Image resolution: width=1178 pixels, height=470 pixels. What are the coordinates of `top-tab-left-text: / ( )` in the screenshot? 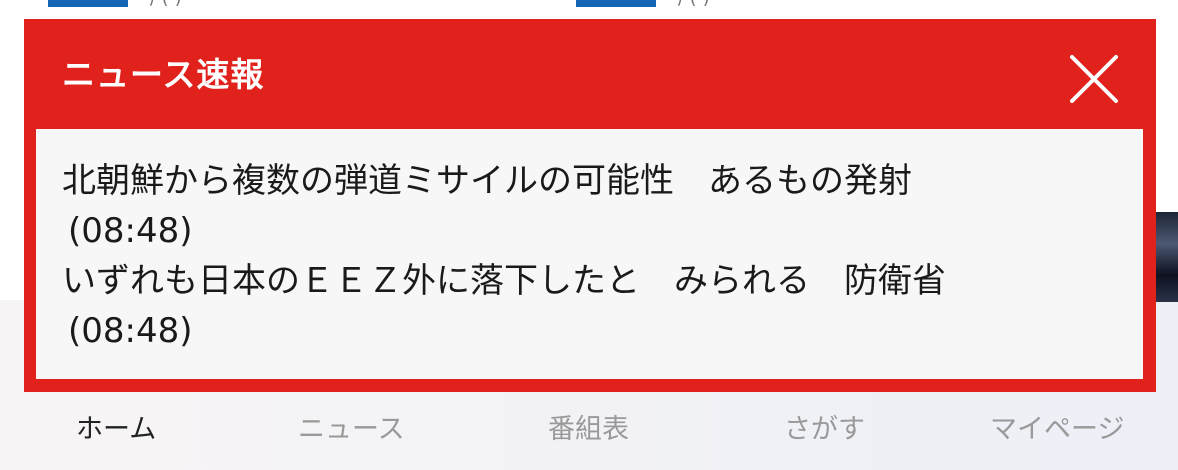 It's located at (166, 3).